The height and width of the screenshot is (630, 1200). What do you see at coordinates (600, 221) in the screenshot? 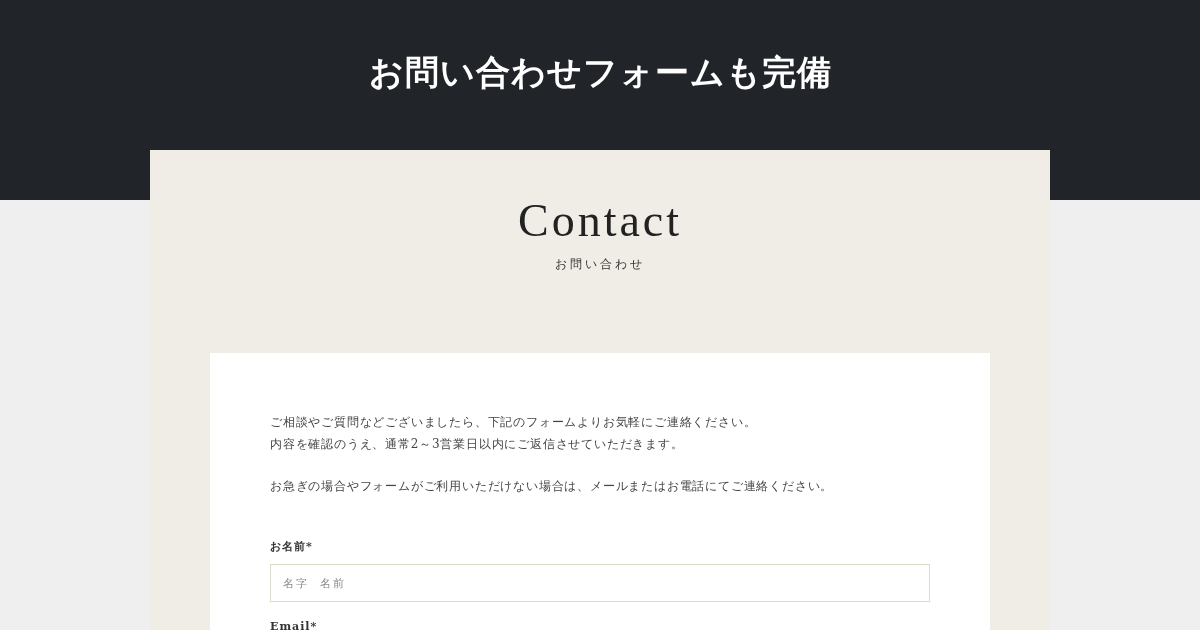
I see `contact-heading: Contact` at bounding box center [600, 221].